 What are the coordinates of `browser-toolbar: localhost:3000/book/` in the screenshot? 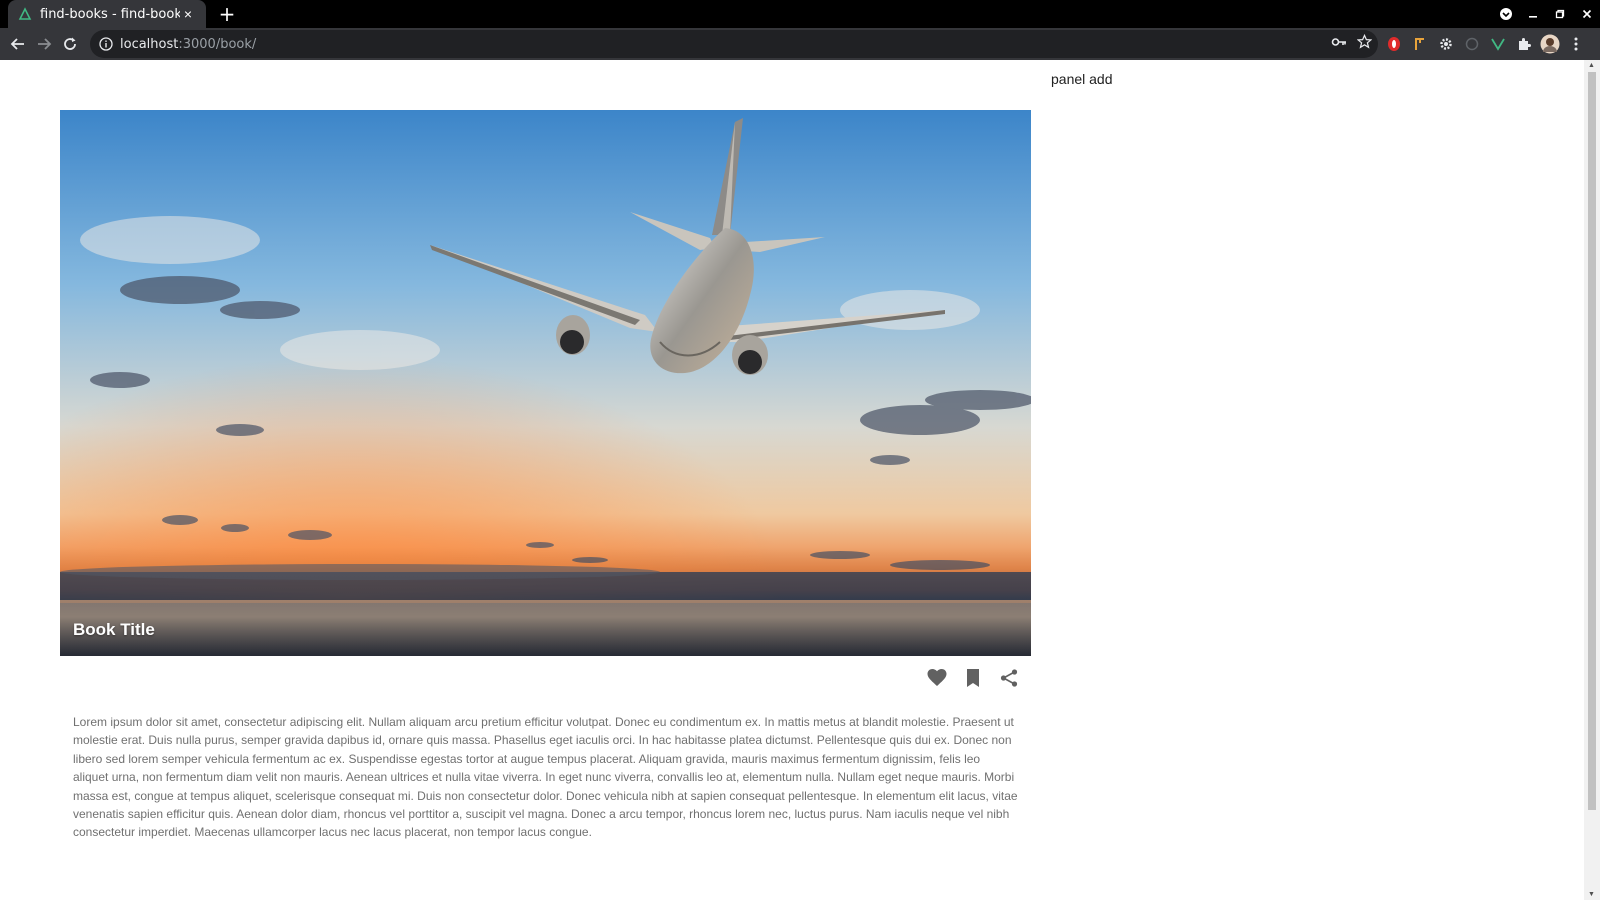 It's located at (800, 44).